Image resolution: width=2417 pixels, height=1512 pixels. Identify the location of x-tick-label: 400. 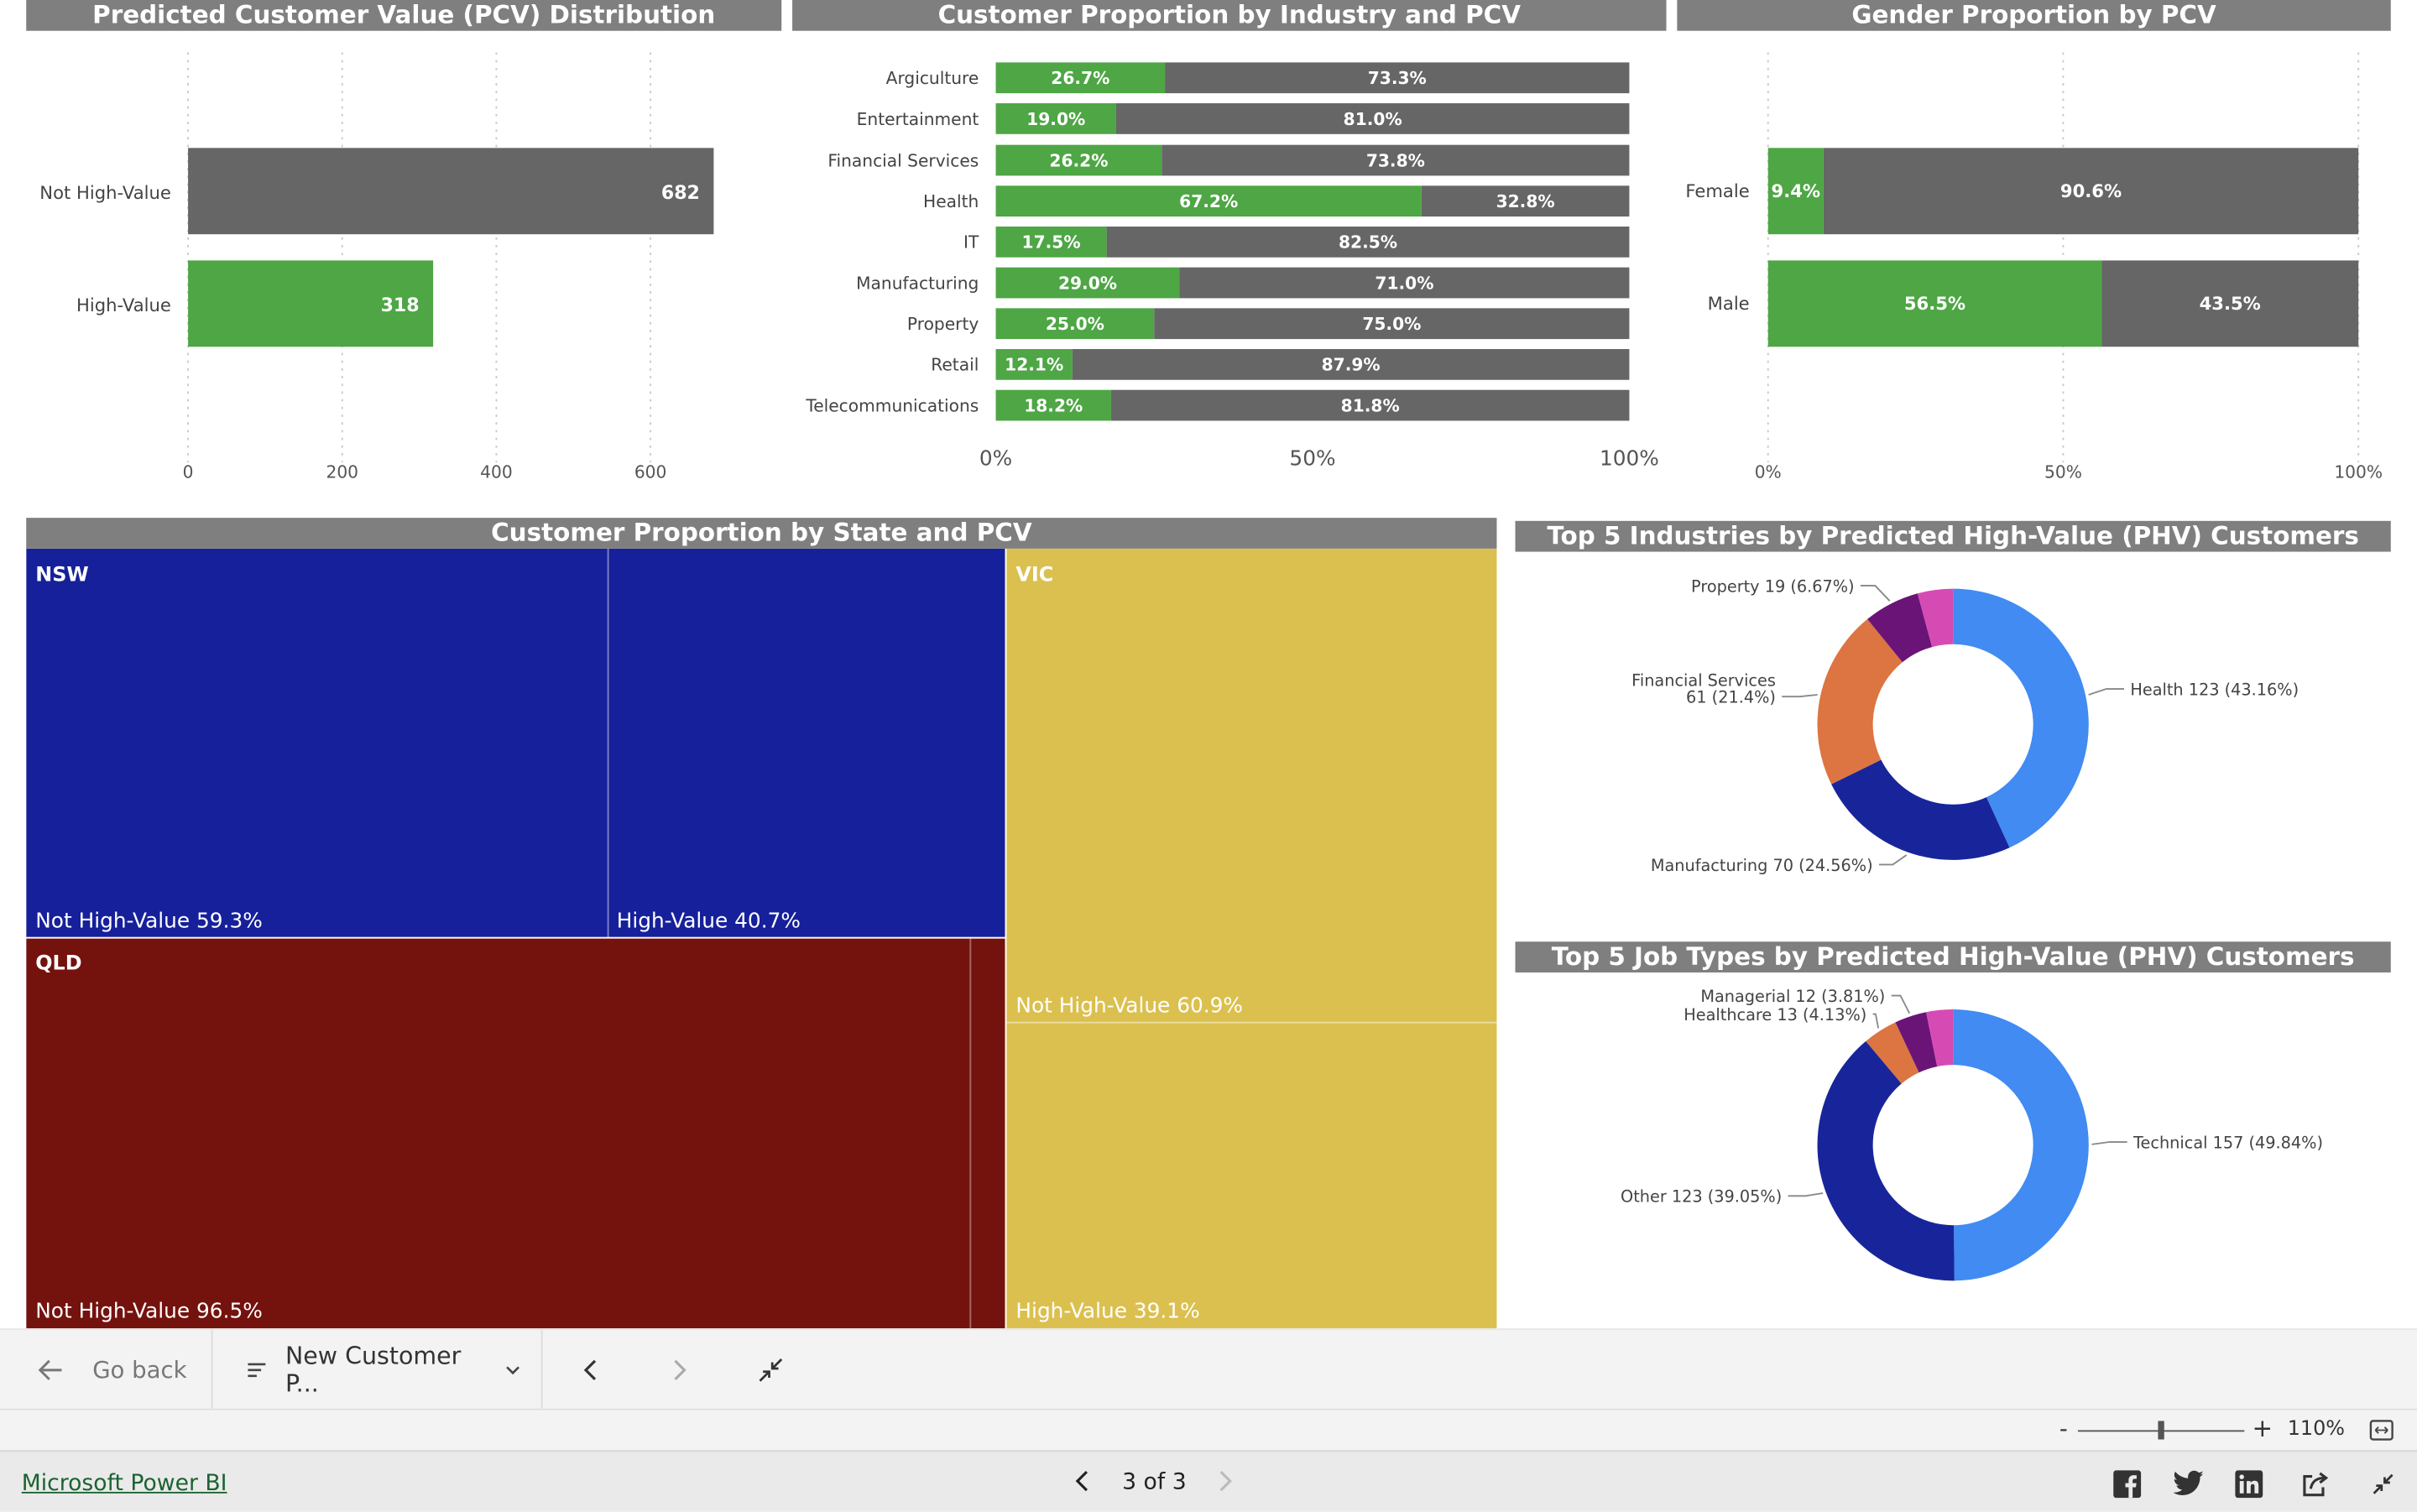
(496, 472).